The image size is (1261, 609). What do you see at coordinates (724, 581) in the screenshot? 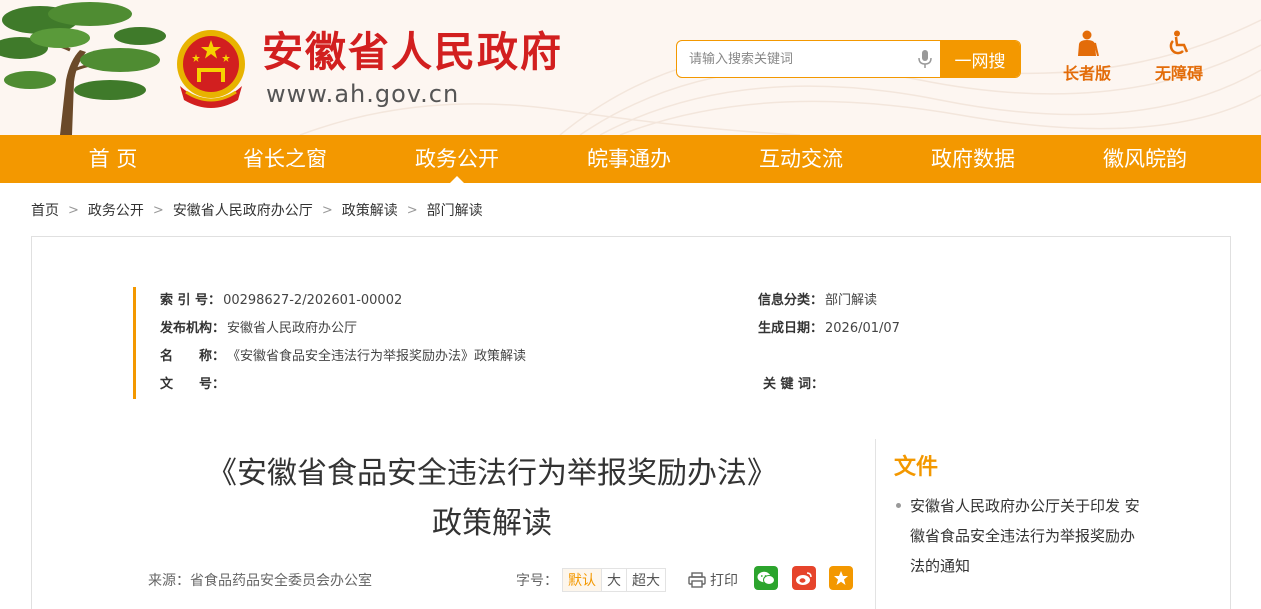
I see `print-label: 打印` at bounding box center [724, 581].